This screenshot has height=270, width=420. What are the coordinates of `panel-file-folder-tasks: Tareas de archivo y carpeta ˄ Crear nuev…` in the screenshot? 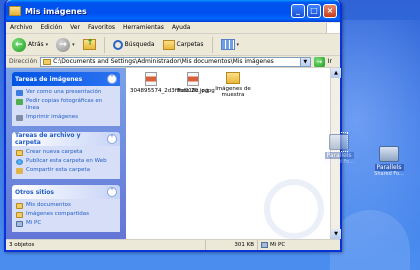 It's located at (66, 155).